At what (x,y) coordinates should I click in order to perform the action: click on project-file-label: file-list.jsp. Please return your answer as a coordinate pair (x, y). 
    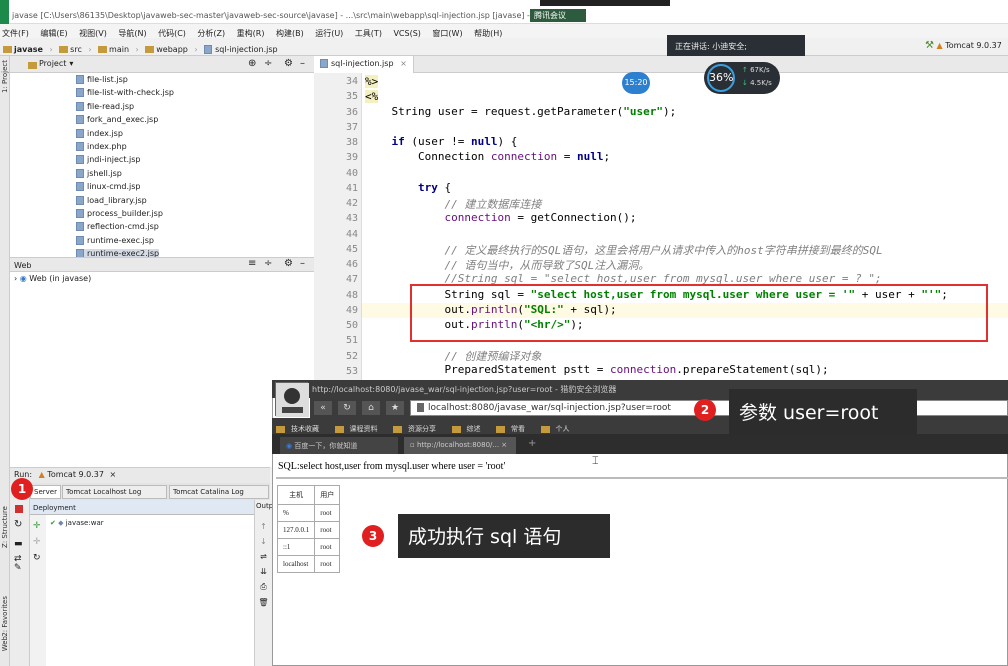
    Looking at the image, I should click on (107, 79).